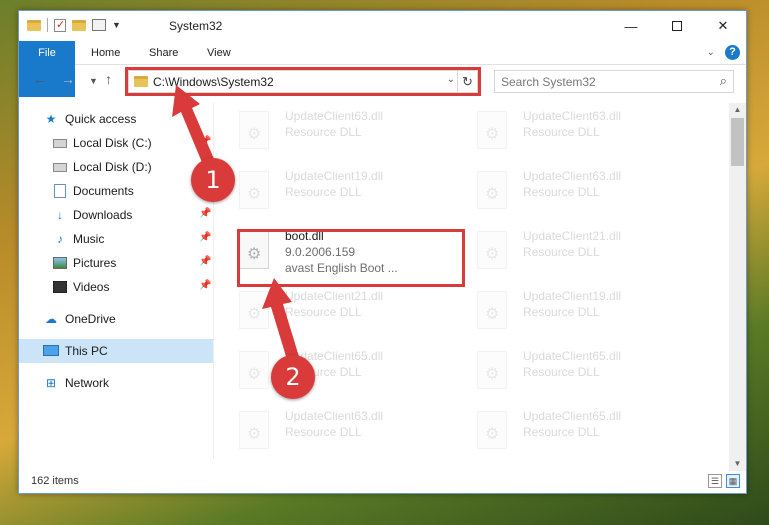  Describe the element at coordinates (572, 416) in the screenshot. I see `file-name: UpdateClient65.dll` at that location.